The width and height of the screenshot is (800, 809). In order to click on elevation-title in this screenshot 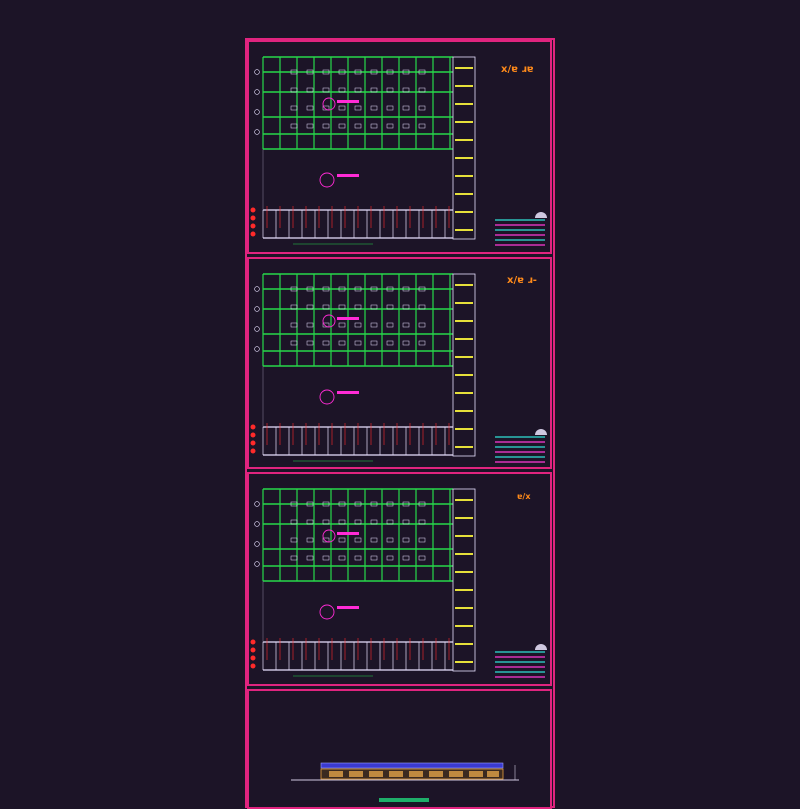, I will do `click(404, 800)`.